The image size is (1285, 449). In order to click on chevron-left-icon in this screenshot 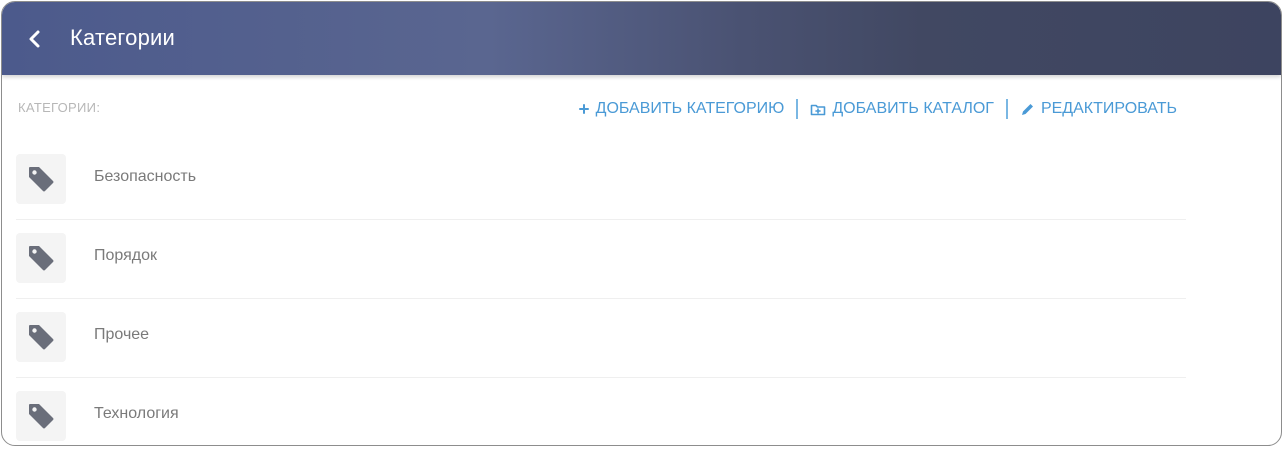, I will do `click(34, 39)`.